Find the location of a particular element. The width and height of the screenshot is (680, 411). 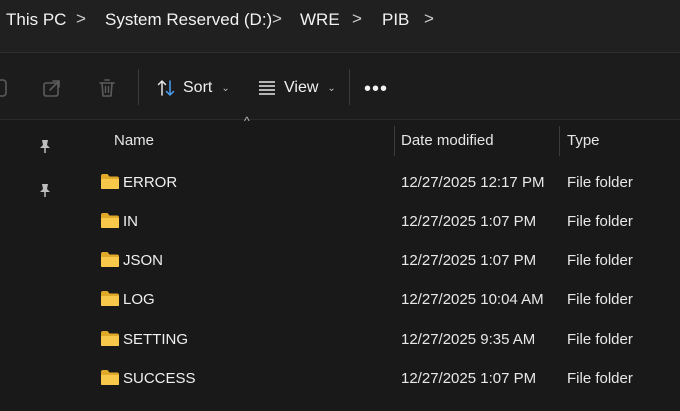

file-name: JSON is located at coordinates (143, 260).